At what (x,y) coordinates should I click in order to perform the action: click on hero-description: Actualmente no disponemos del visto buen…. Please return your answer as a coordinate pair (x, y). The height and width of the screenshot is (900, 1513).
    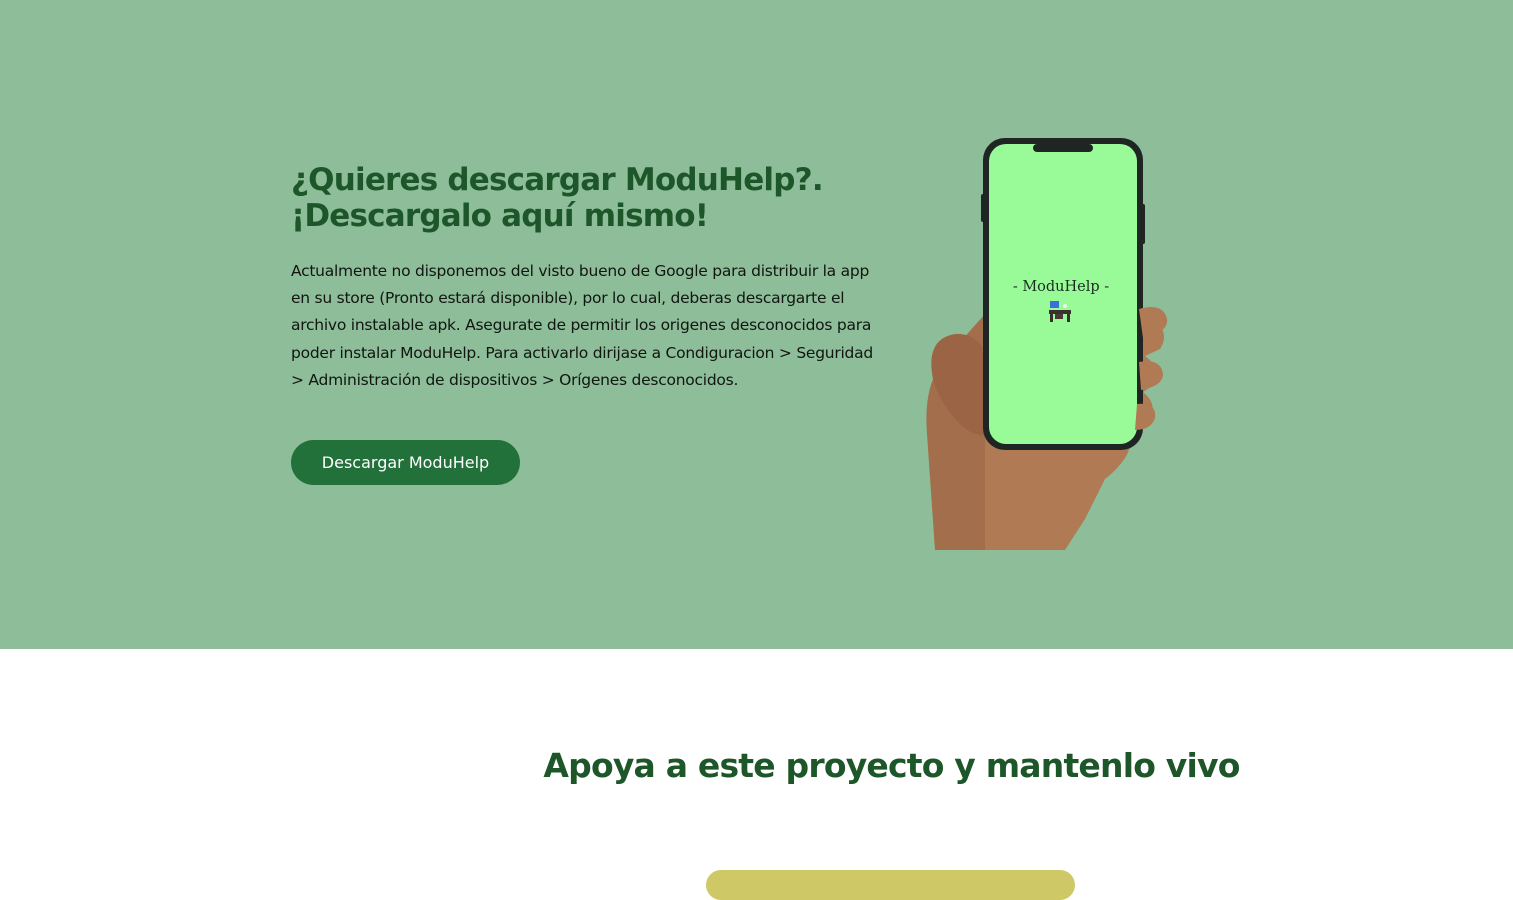
    Looking at the image, I should click on (582, 325).